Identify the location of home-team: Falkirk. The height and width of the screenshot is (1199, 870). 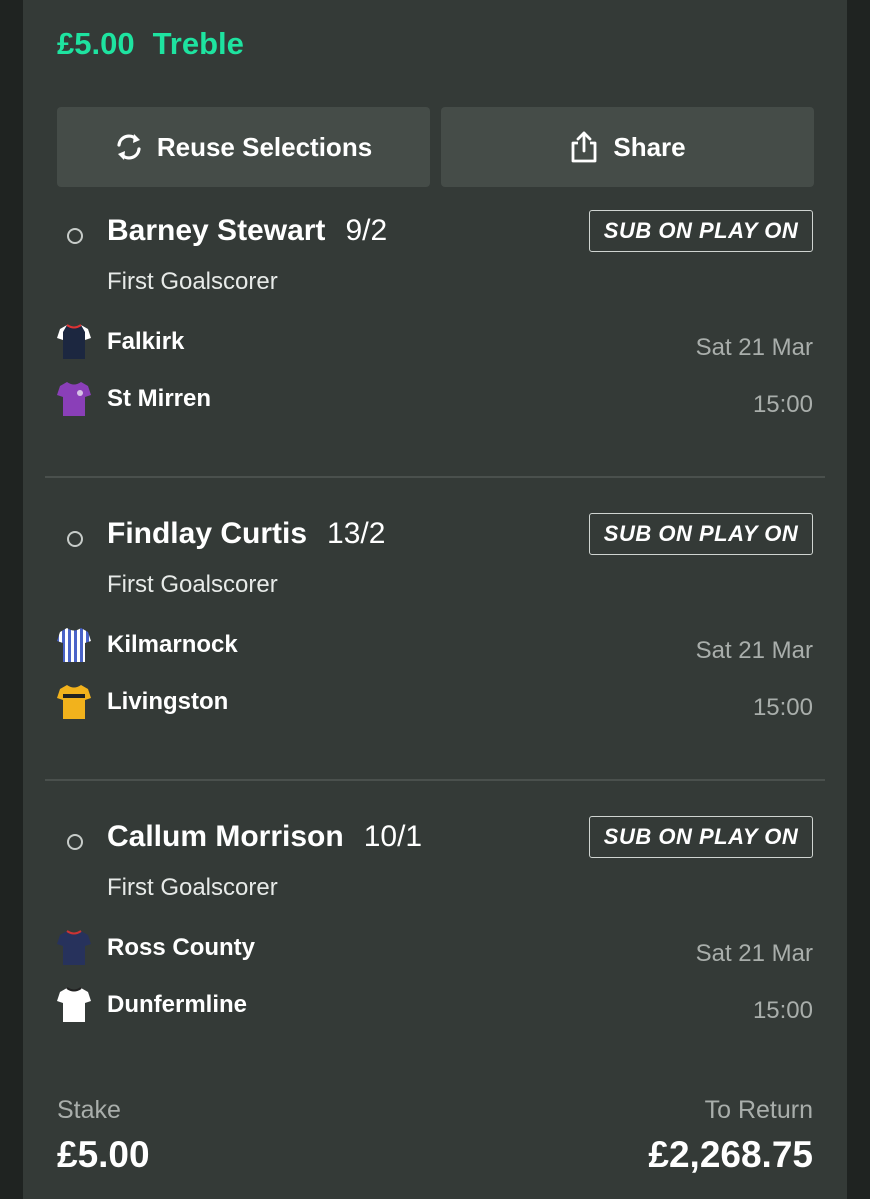
(120, 342).